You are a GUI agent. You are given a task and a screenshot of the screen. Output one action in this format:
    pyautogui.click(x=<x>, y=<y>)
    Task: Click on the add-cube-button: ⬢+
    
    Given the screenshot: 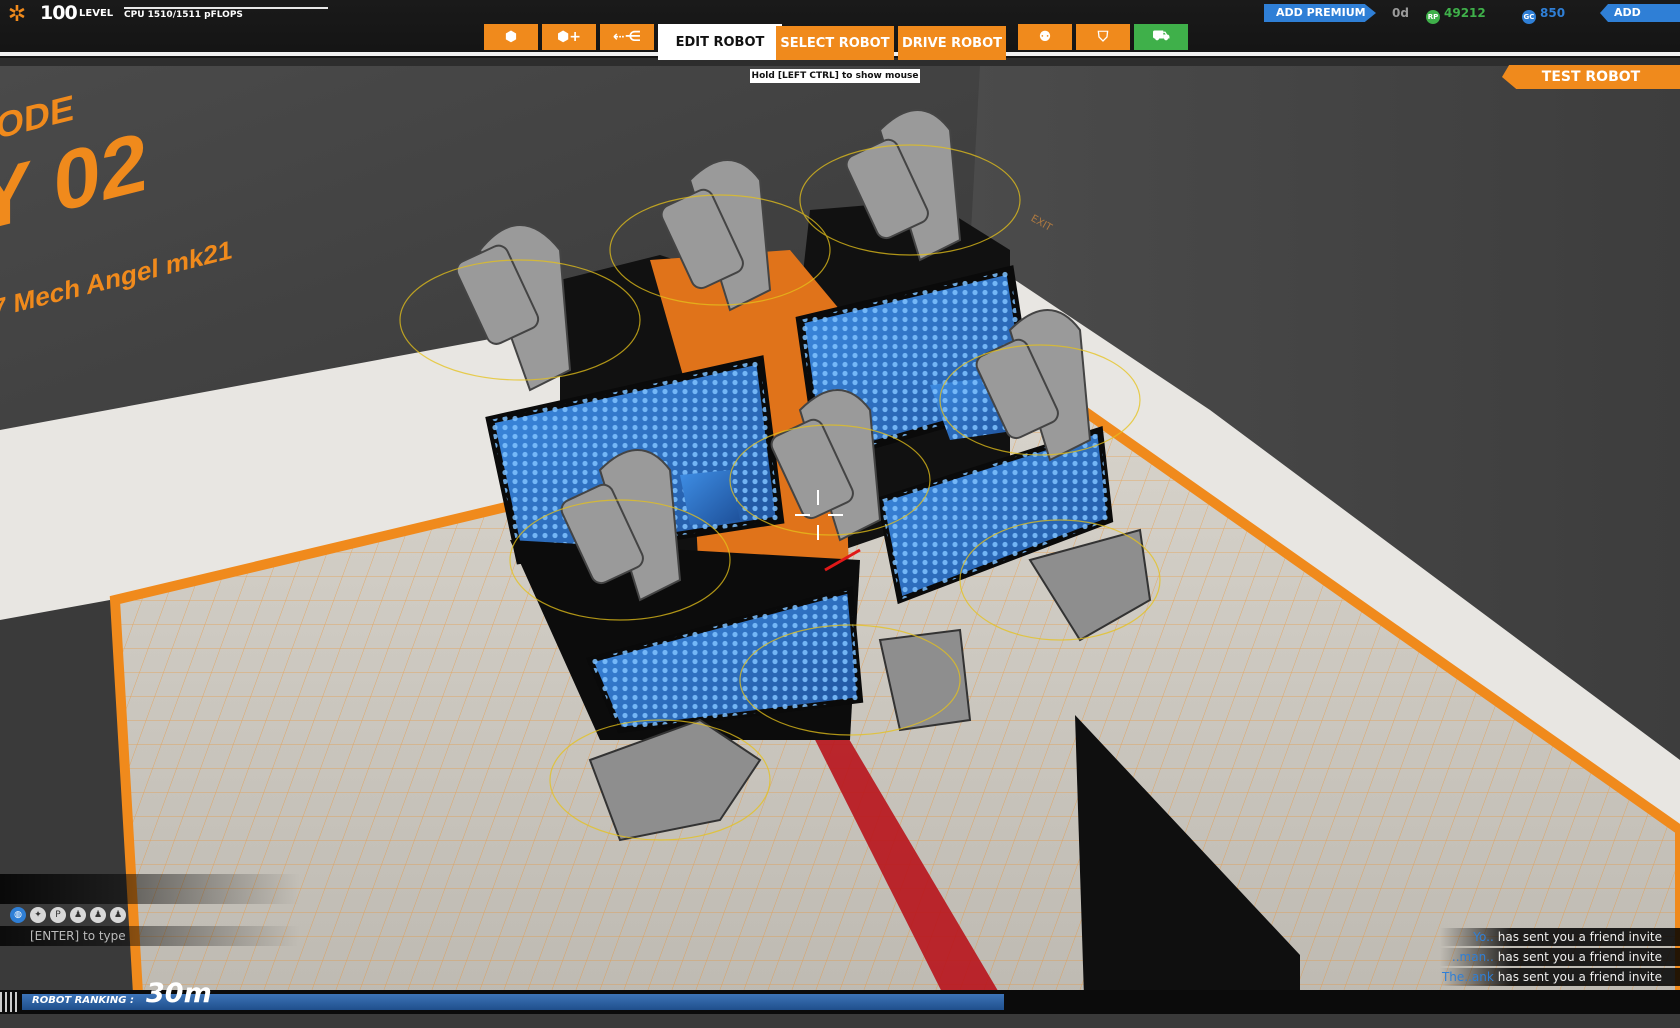 What is the action you would take?
    pyautogui.click(x=569, y=37)
    